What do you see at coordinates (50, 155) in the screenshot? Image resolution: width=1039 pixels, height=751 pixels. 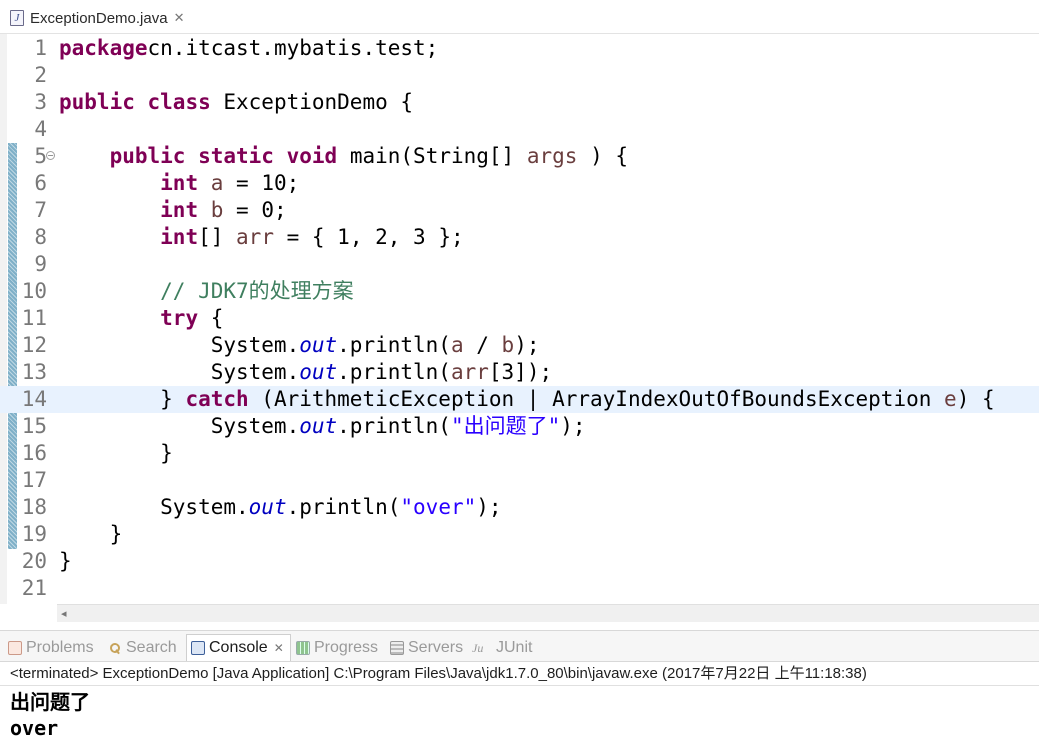 I see `fold-collapse-icon: −` at bounding box center [50, 155].